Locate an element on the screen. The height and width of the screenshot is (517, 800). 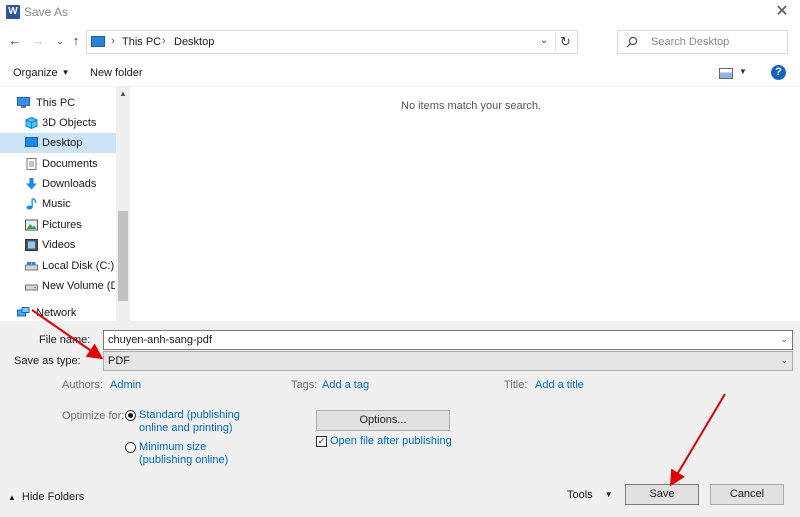
open-after-publishing-label: Open file after publishing is located at coordinates (391, 441).